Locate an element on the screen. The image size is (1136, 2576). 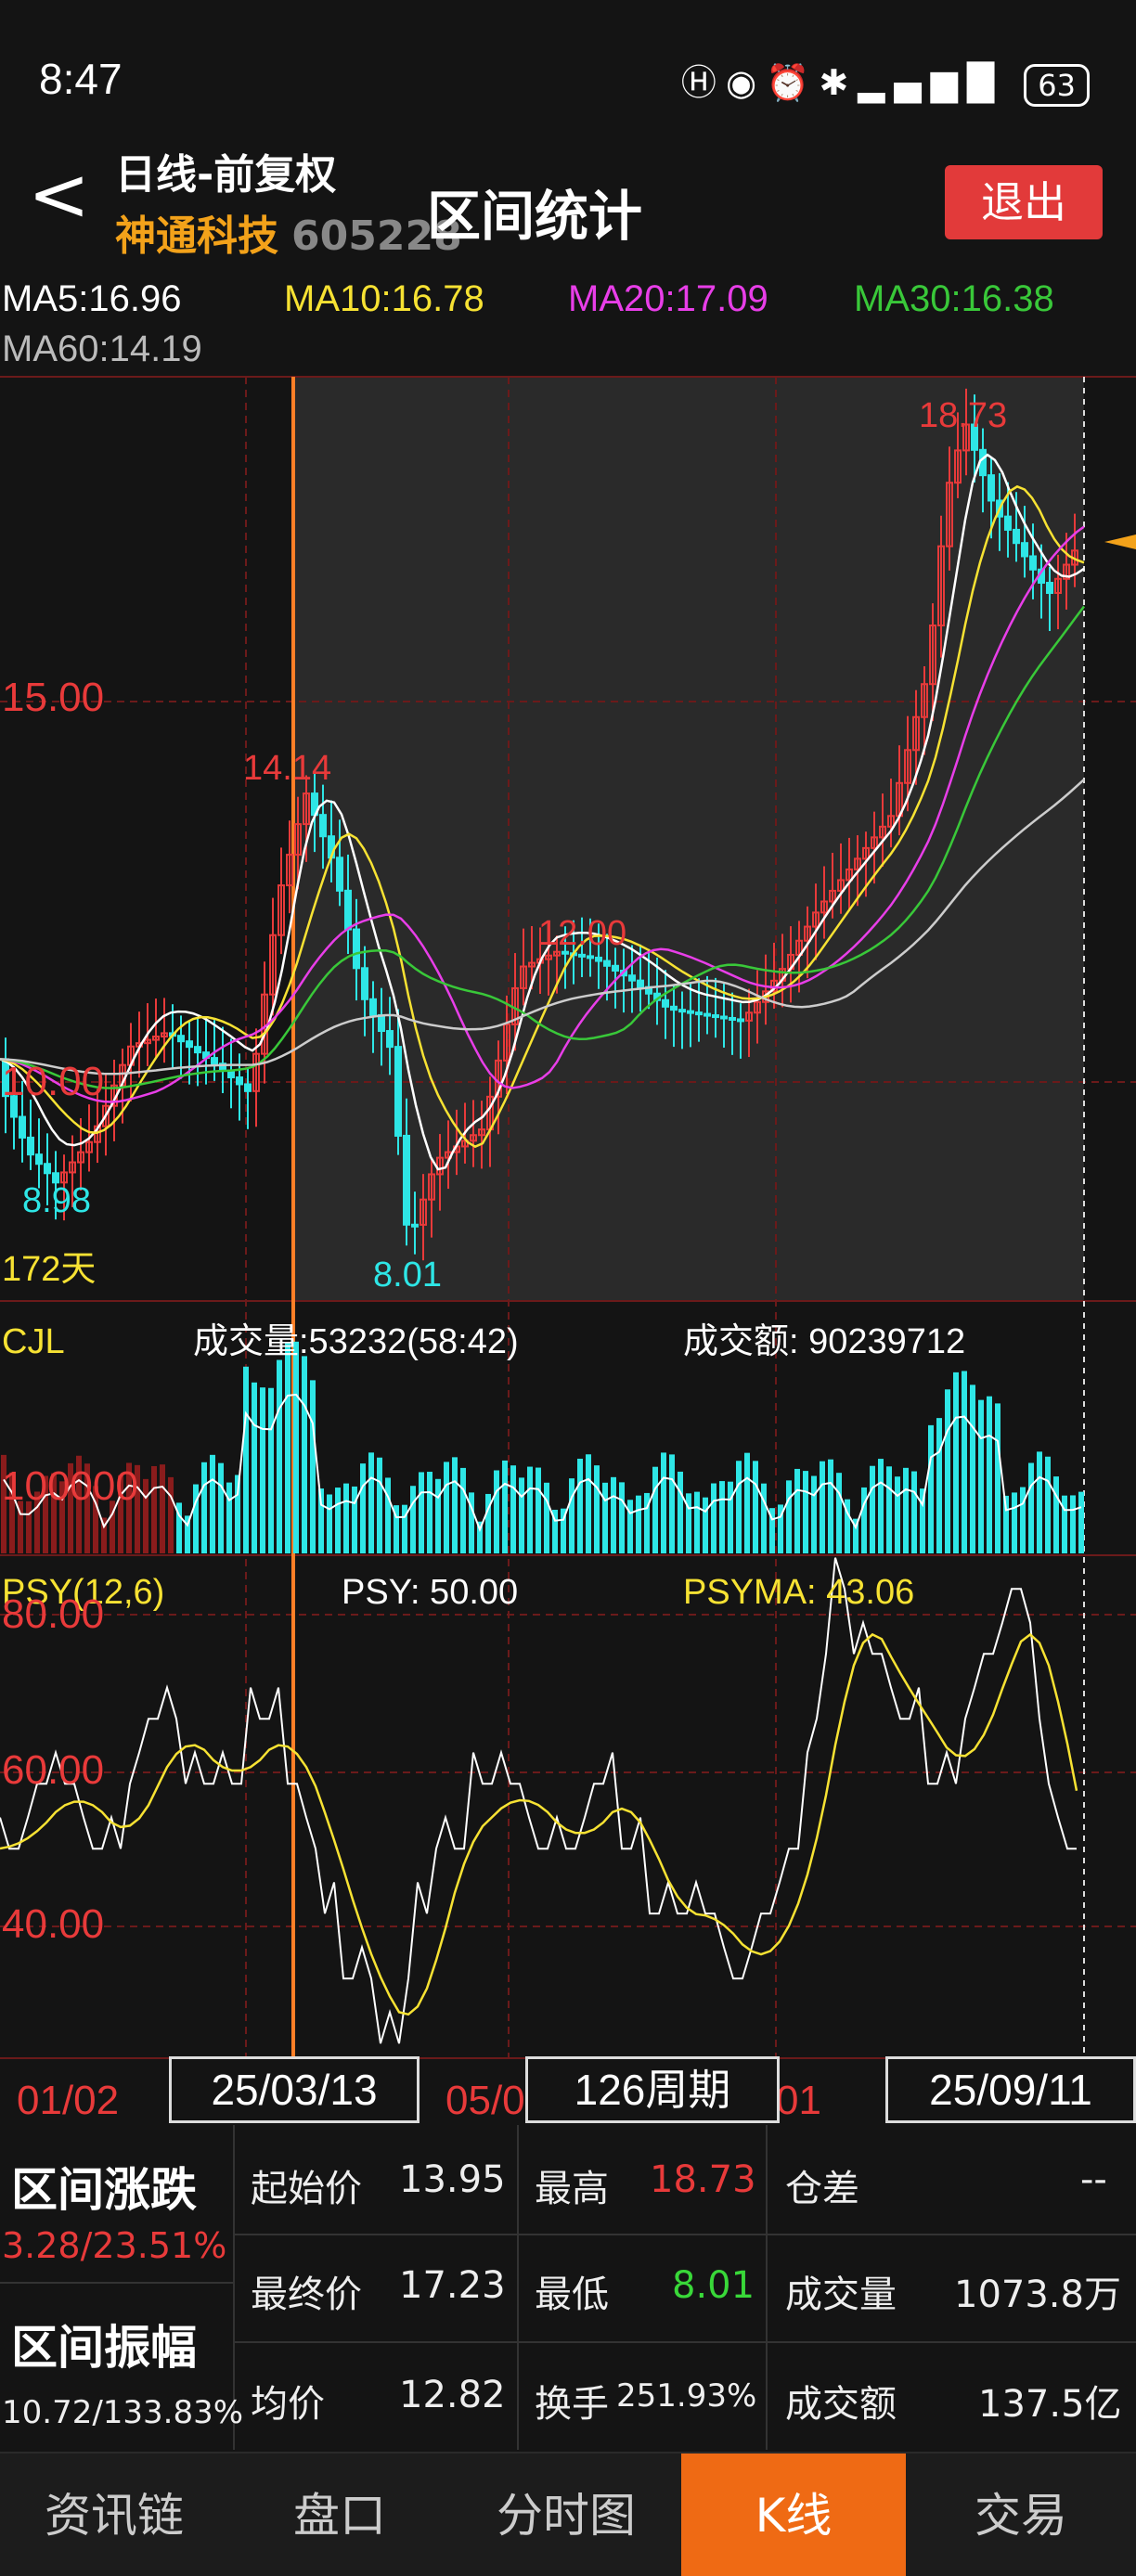
price-marker-icon is located at coordinates (1120, 542).